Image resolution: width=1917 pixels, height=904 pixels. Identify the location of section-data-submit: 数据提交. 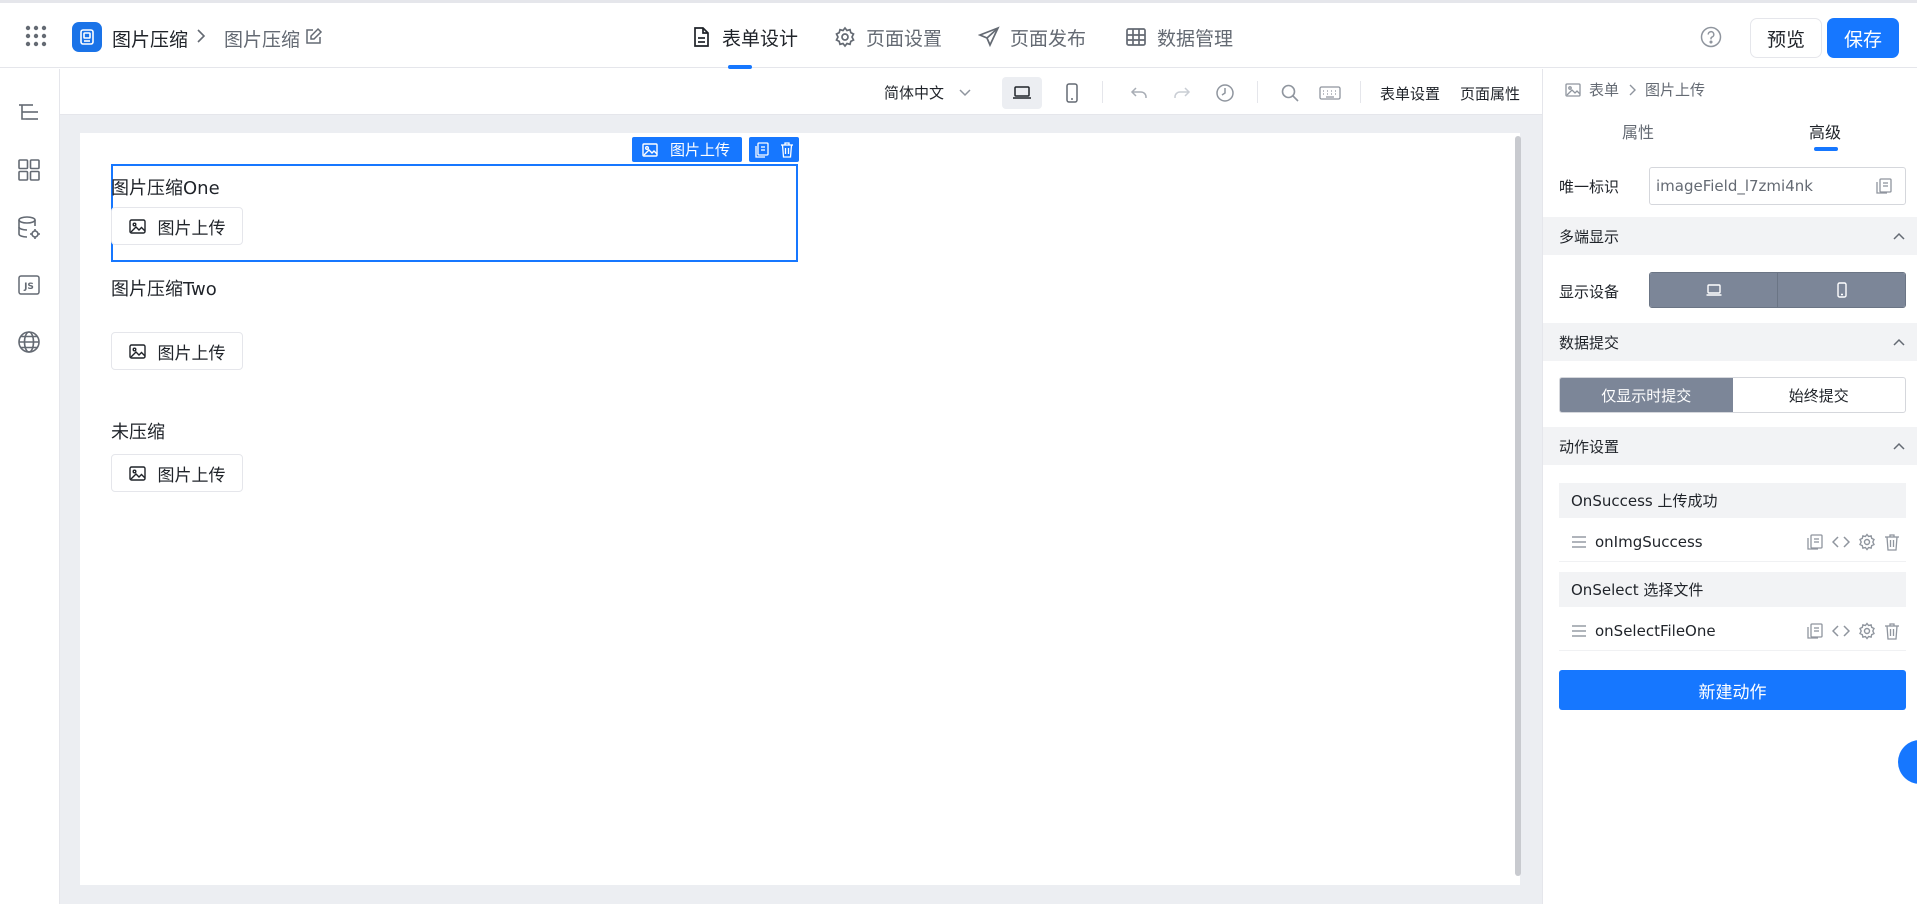
(1730, 342).